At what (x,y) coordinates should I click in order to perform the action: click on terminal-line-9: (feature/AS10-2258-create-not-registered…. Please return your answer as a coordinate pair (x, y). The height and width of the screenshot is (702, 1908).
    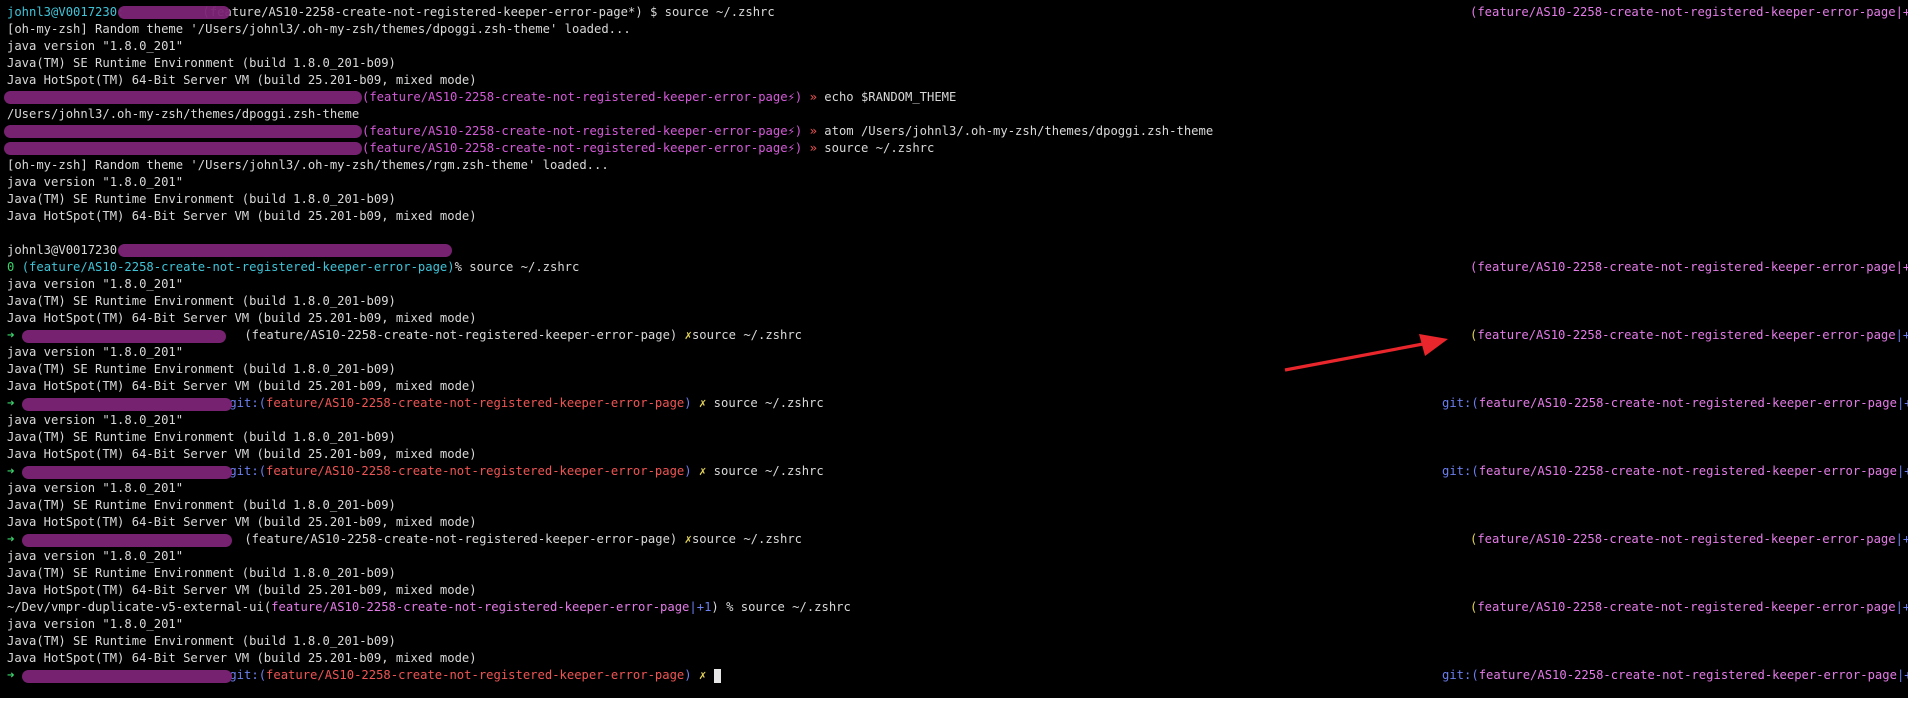
    Looking at the image, I should click on (648, 148).